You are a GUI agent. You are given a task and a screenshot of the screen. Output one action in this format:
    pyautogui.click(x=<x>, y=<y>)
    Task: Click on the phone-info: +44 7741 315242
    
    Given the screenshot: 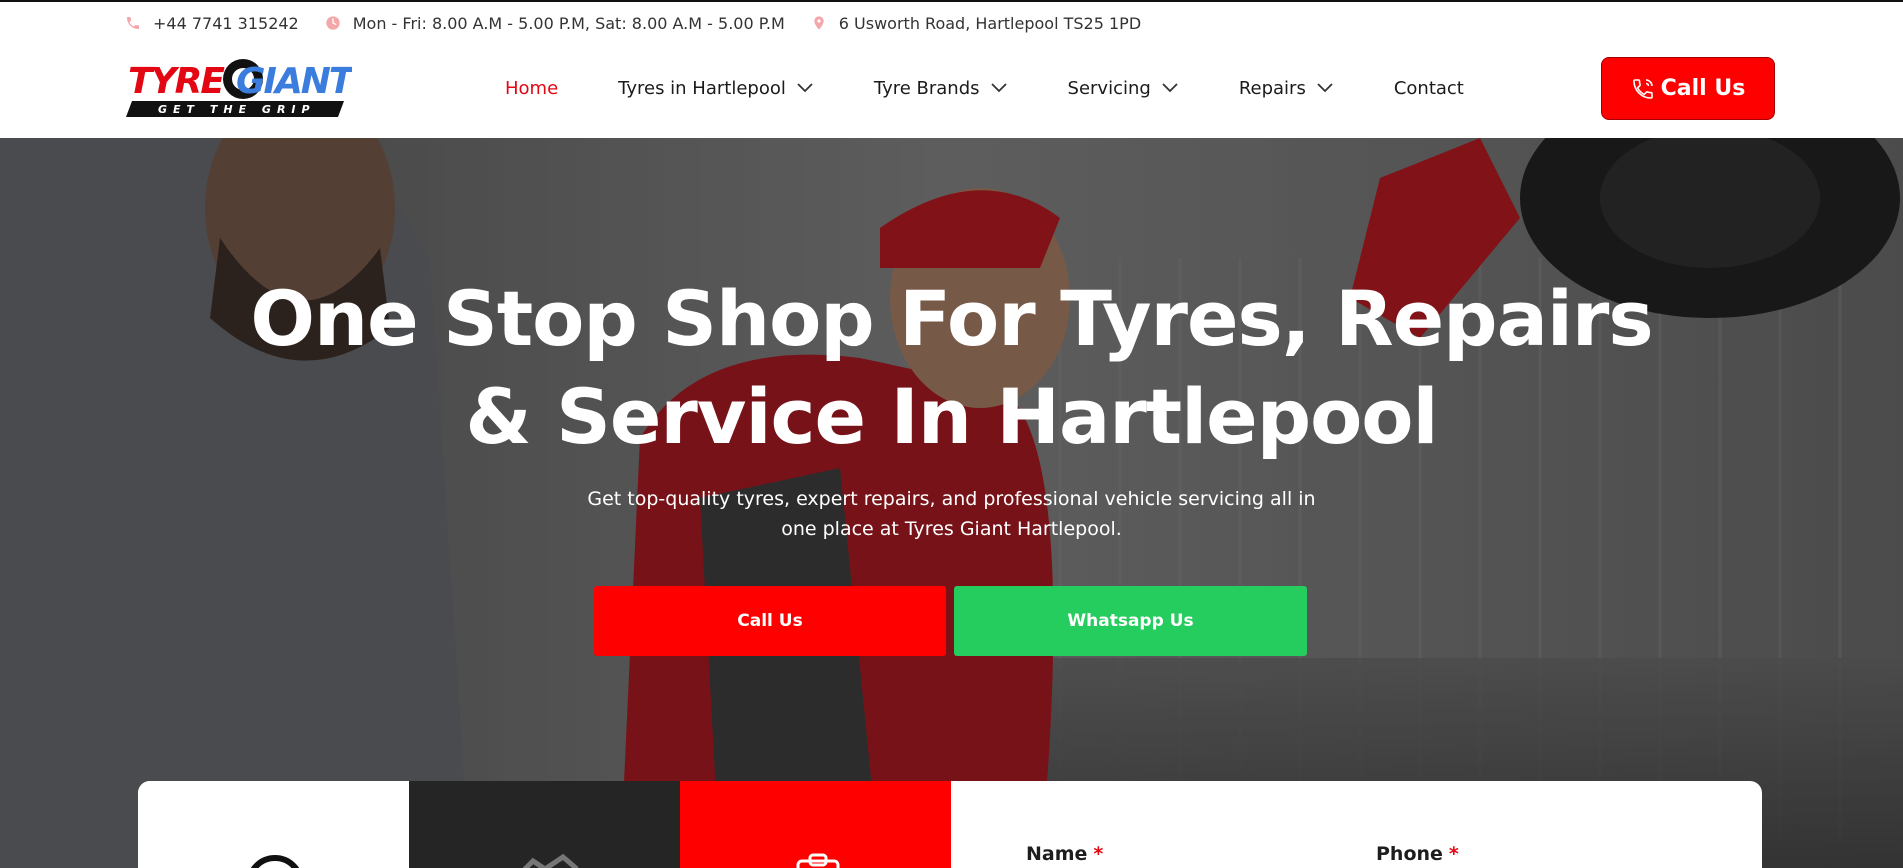 What is the action you would take?
    pyautogui.click(x=212, y=23)
    